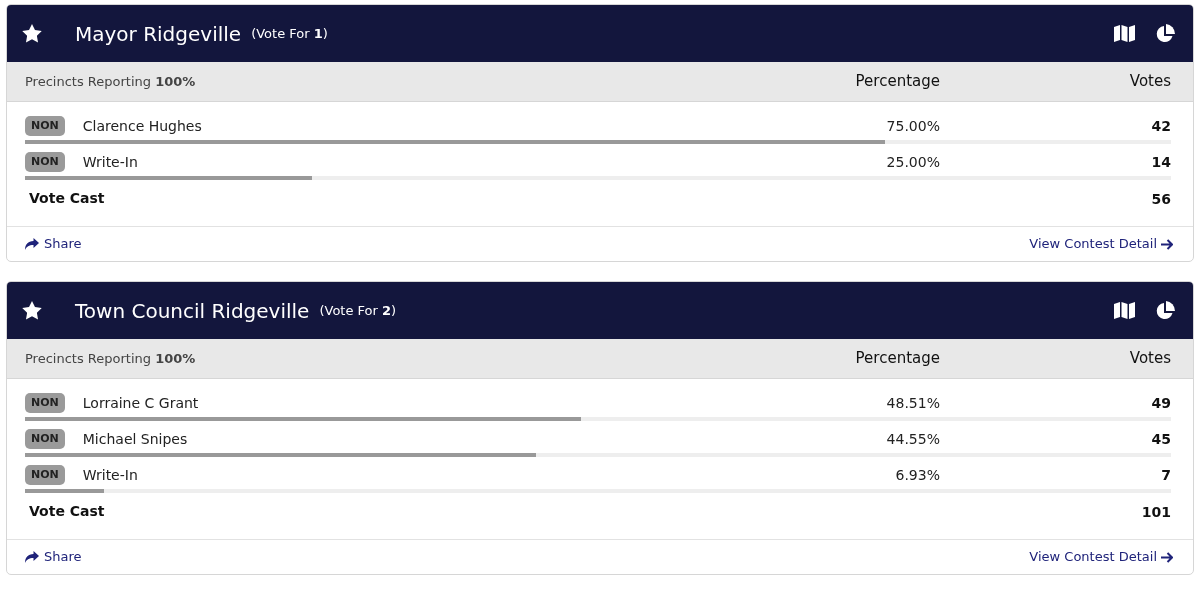  I want to click on vote-count: 14, so click(1160, 162).